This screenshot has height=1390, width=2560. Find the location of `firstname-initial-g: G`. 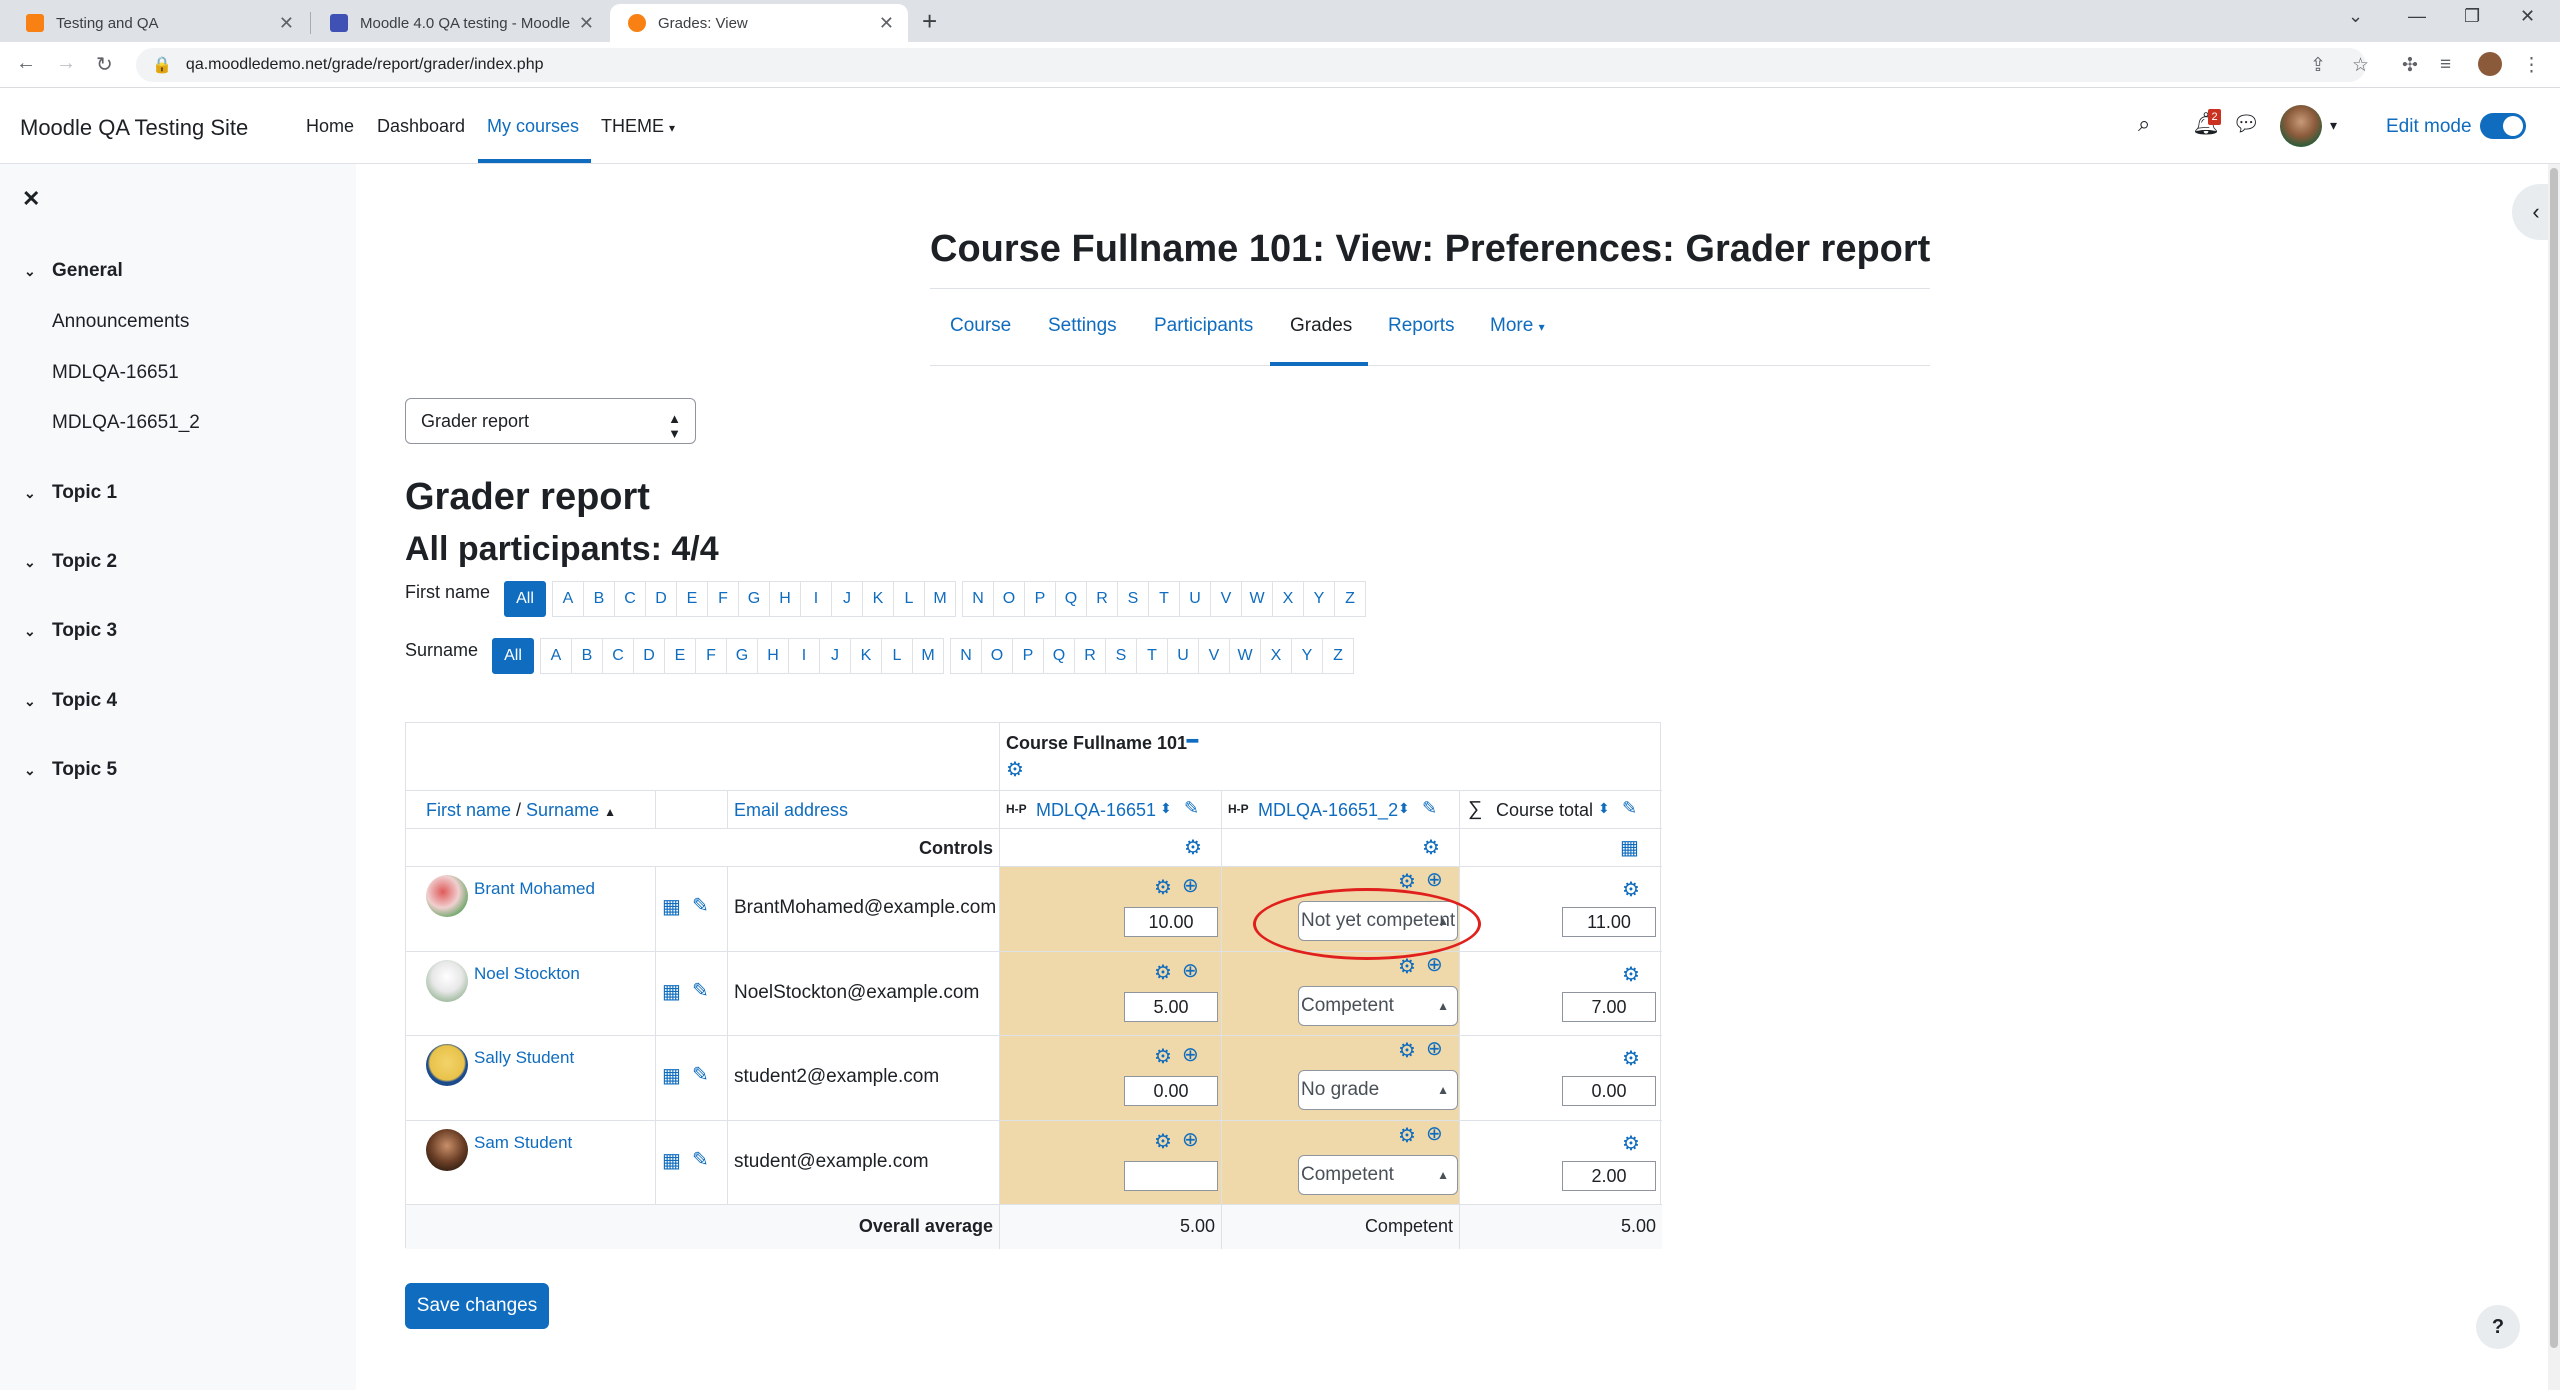

firstname-initial-g: G is located at coordinates (754, 599).